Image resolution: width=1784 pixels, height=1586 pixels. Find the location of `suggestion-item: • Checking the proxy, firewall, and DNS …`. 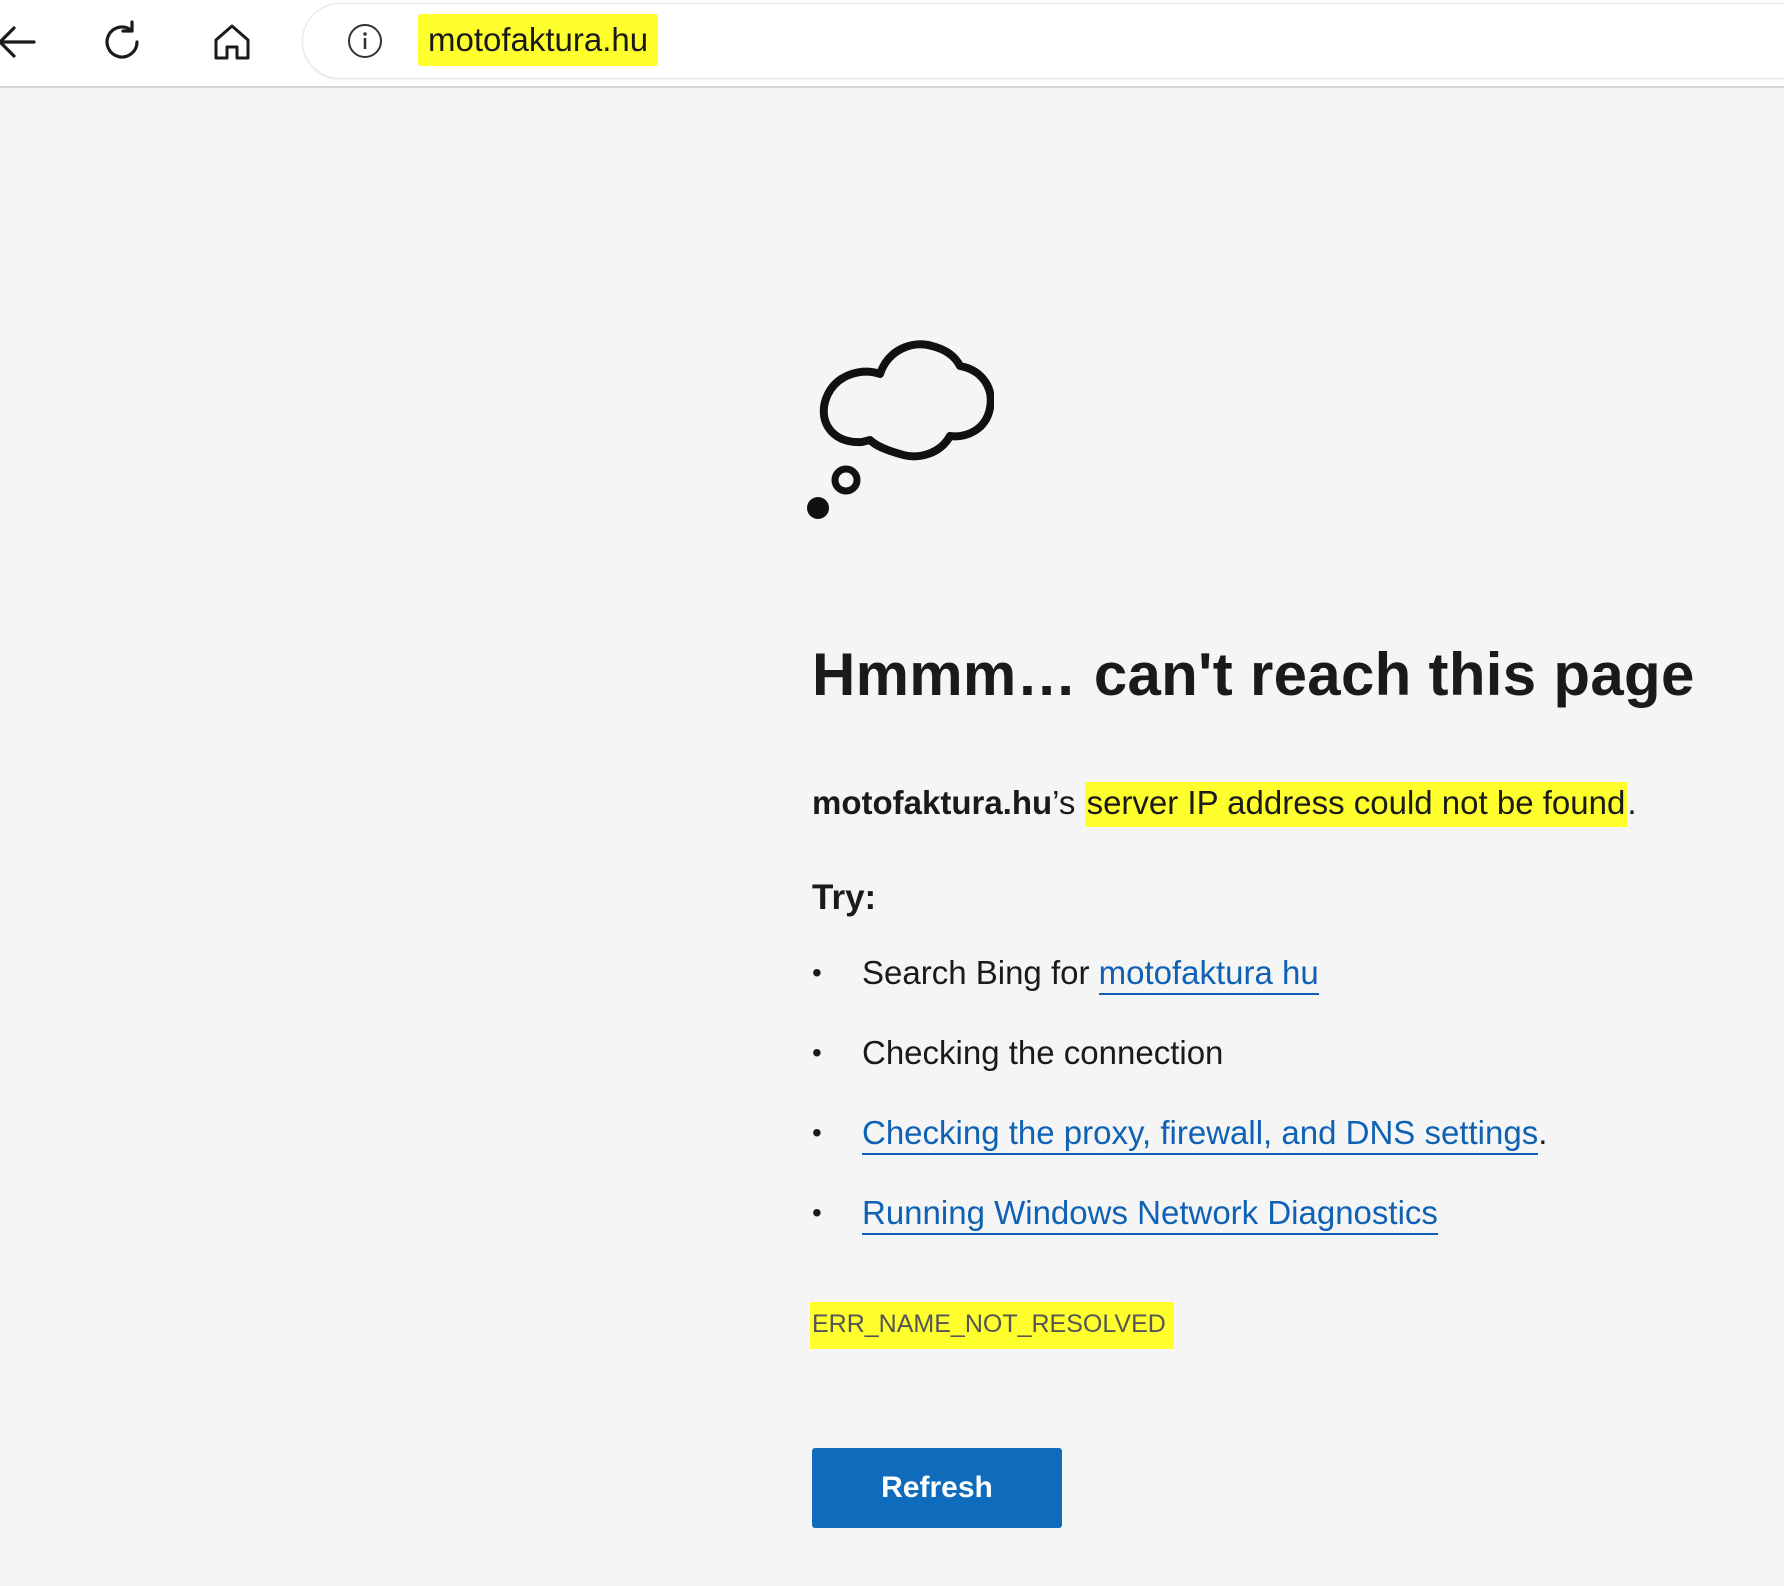

suggestion-item: • Checking the proxy, firewall, and DNS … is located at coordinates (1179, 1148).